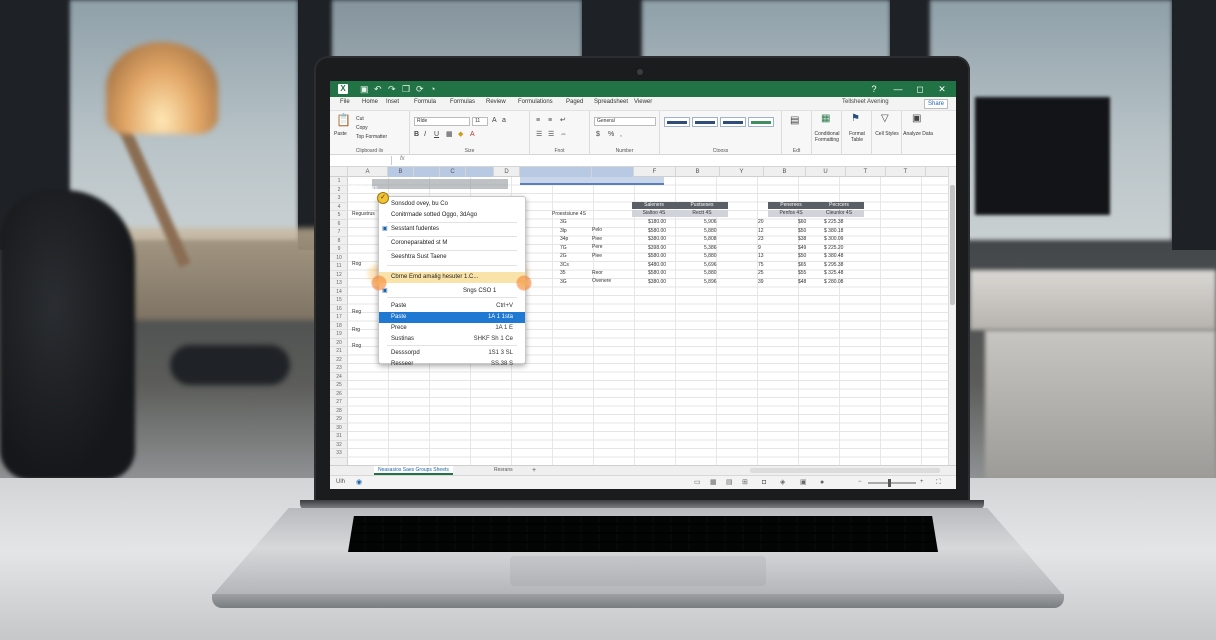 The image size is (1216, 640). I want to click on row-header: 32, so click(339, 445).